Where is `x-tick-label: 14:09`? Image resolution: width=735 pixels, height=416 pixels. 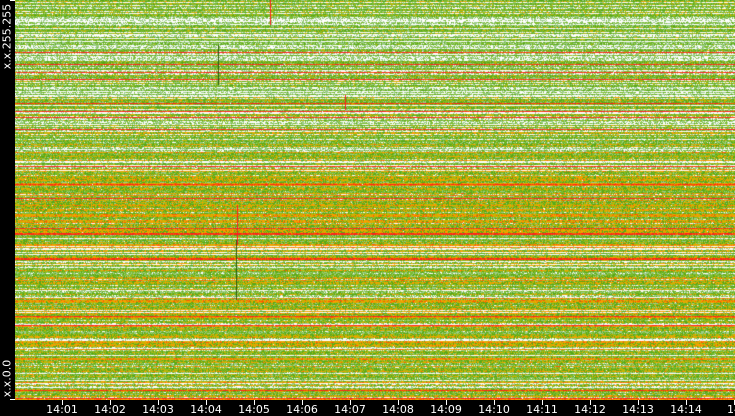 x-tick-label: 14:09 is located at coordinates (446, 409).